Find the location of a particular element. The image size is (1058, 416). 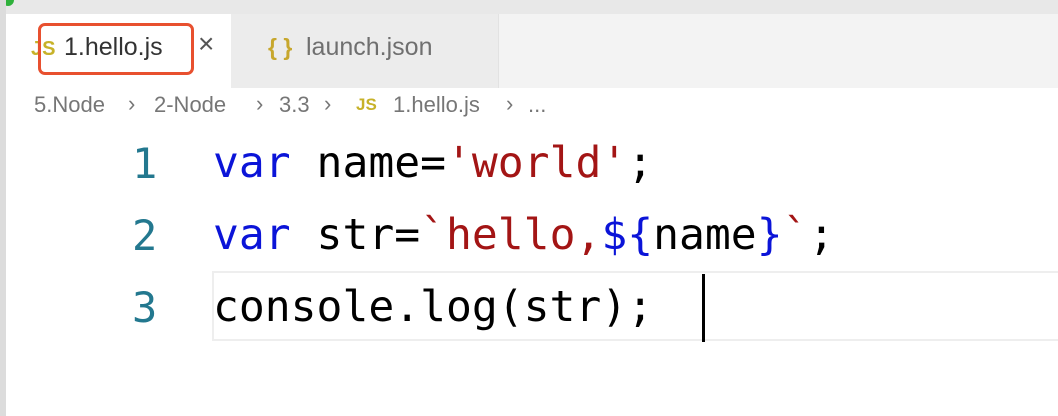

js-file-icon: JS is located at coordinates (366, 104).